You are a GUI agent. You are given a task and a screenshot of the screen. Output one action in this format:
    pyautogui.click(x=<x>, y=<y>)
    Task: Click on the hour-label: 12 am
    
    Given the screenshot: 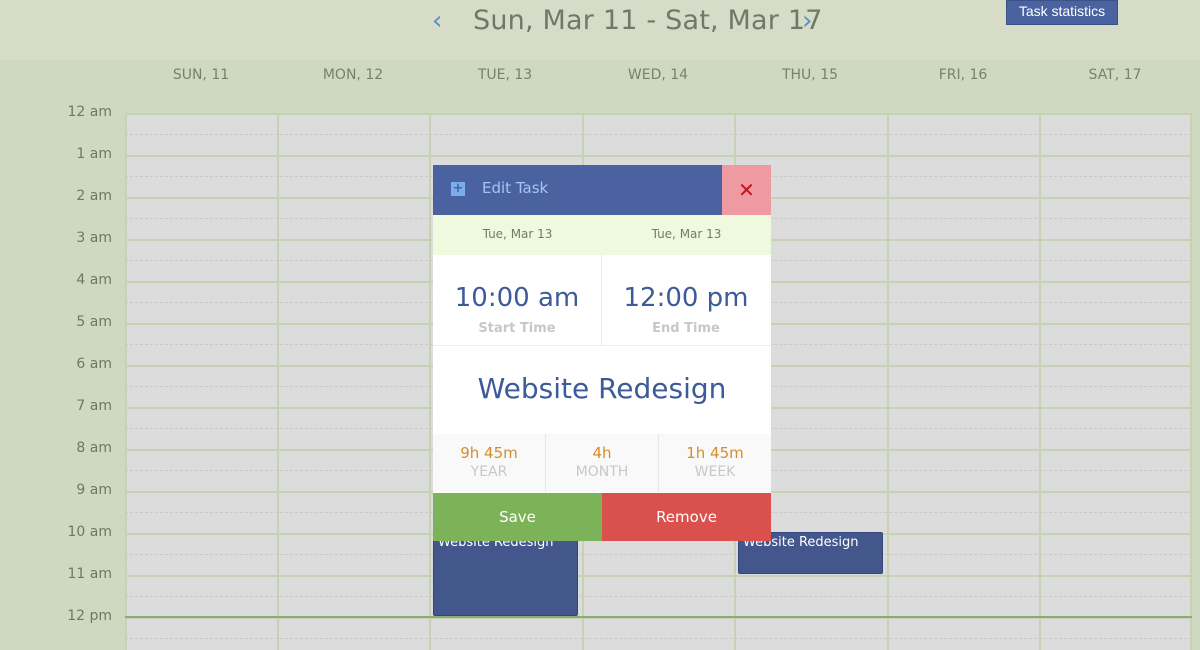 What is the action you would take?
    pyautogui.click(x=89, y=112)
    